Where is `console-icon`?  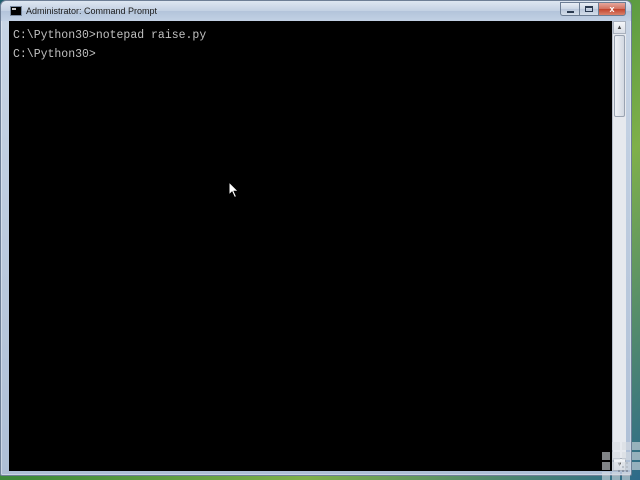 console-icon is located at coordinates (16, 11).